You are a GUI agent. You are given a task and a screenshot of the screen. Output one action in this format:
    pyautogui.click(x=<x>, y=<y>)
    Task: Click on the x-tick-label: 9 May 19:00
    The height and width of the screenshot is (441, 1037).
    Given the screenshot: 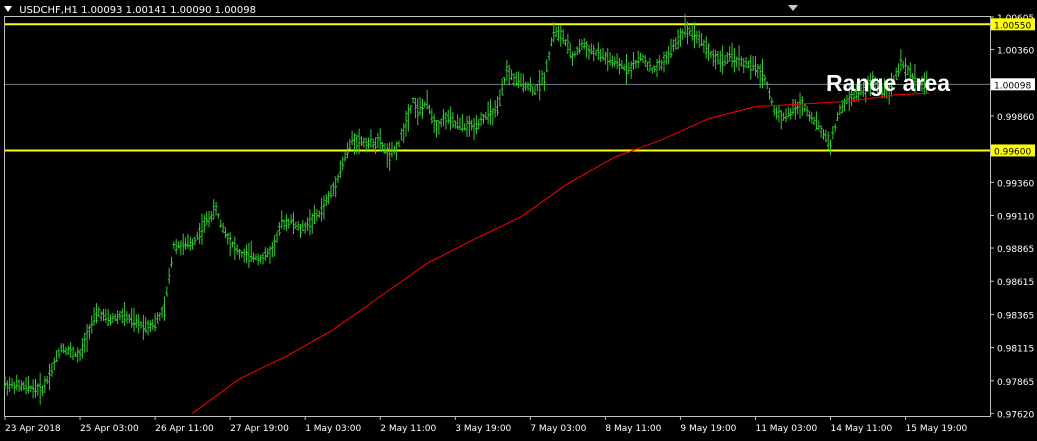 What is the action you would take?
    pyautogui.click(x=708, y=429)
    